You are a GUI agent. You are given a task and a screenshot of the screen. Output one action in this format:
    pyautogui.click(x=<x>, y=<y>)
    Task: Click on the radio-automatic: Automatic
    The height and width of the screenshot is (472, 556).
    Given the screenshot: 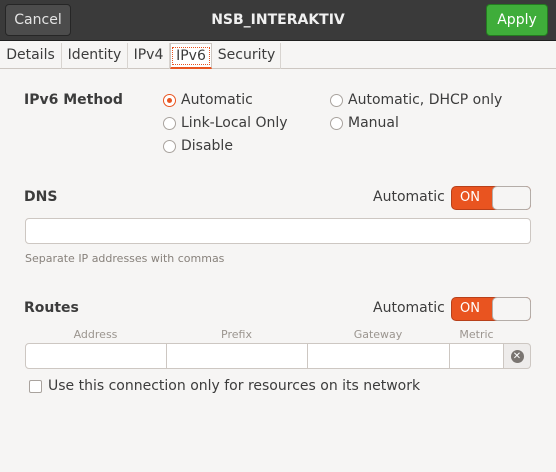 What is the action you would take?
    pyautogui.click(x=208, y=100)
    